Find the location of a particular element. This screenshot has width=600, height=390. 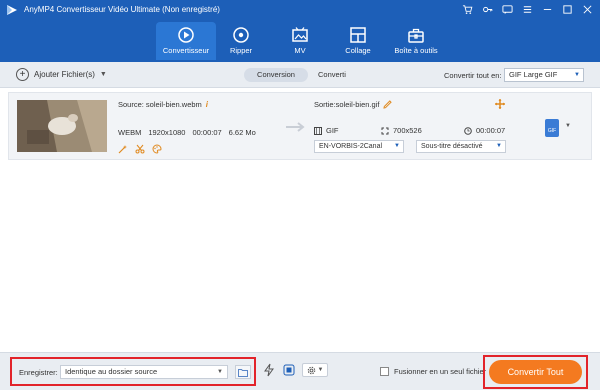

output-info: Sortie:soleil-bien.gif is located at coordinates (353, 104).